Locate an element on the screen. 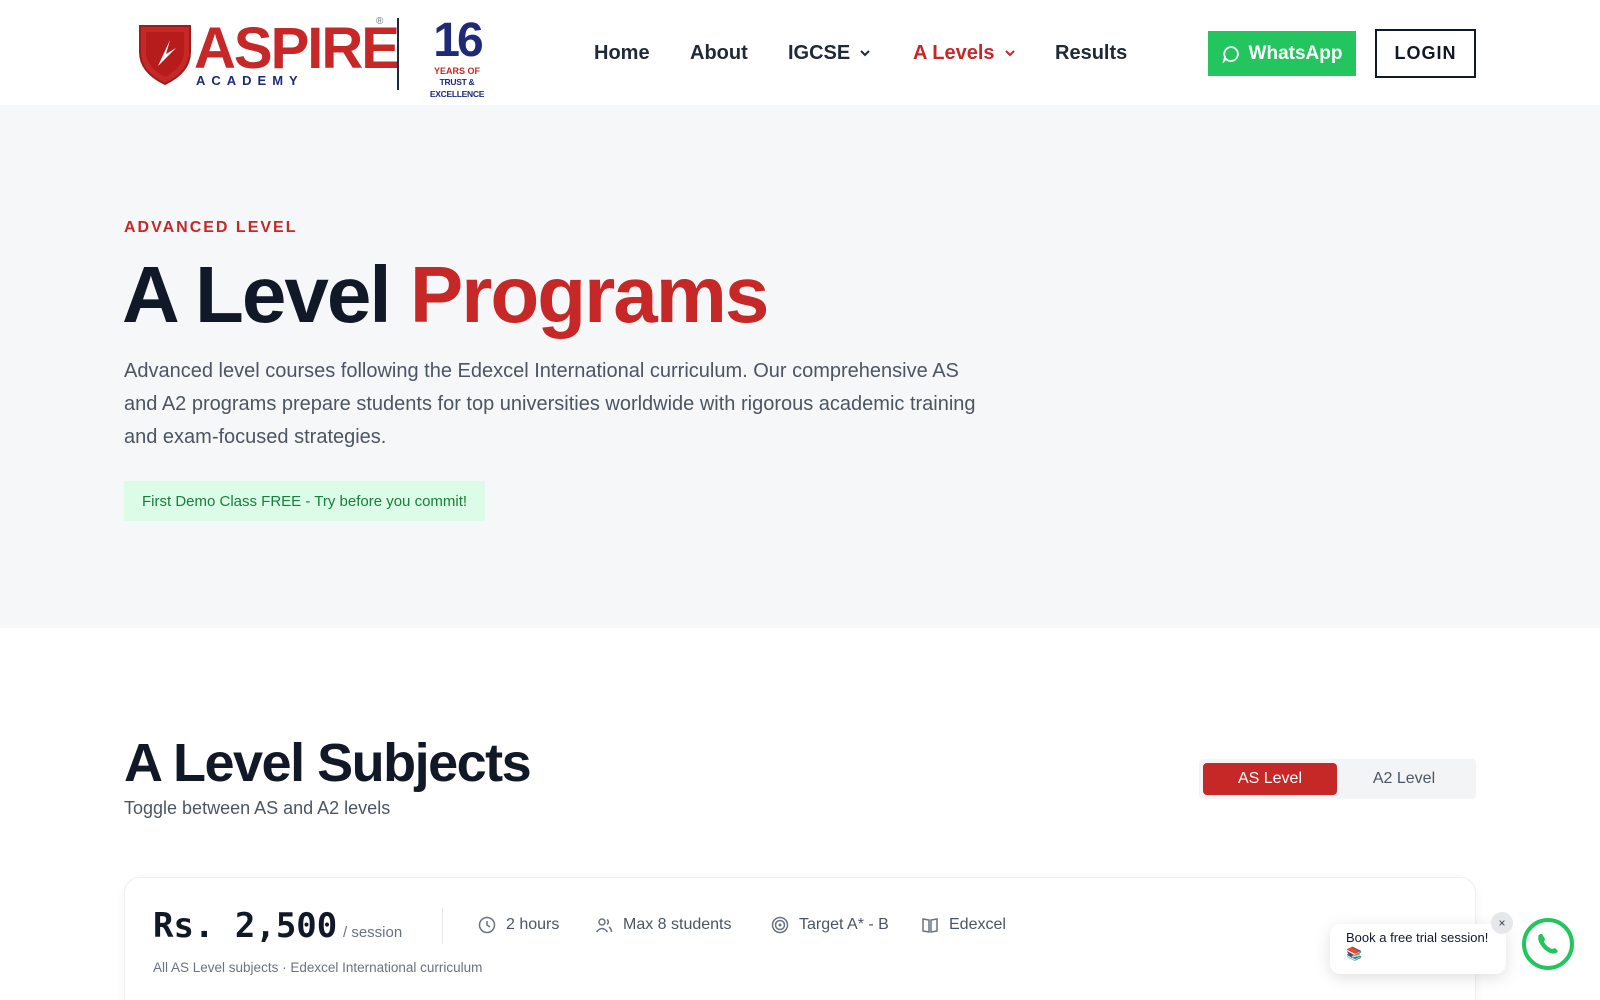 This screenshot has height=1000, width=1600. nav-results-label: Results is located at coordinates (1091, 52).